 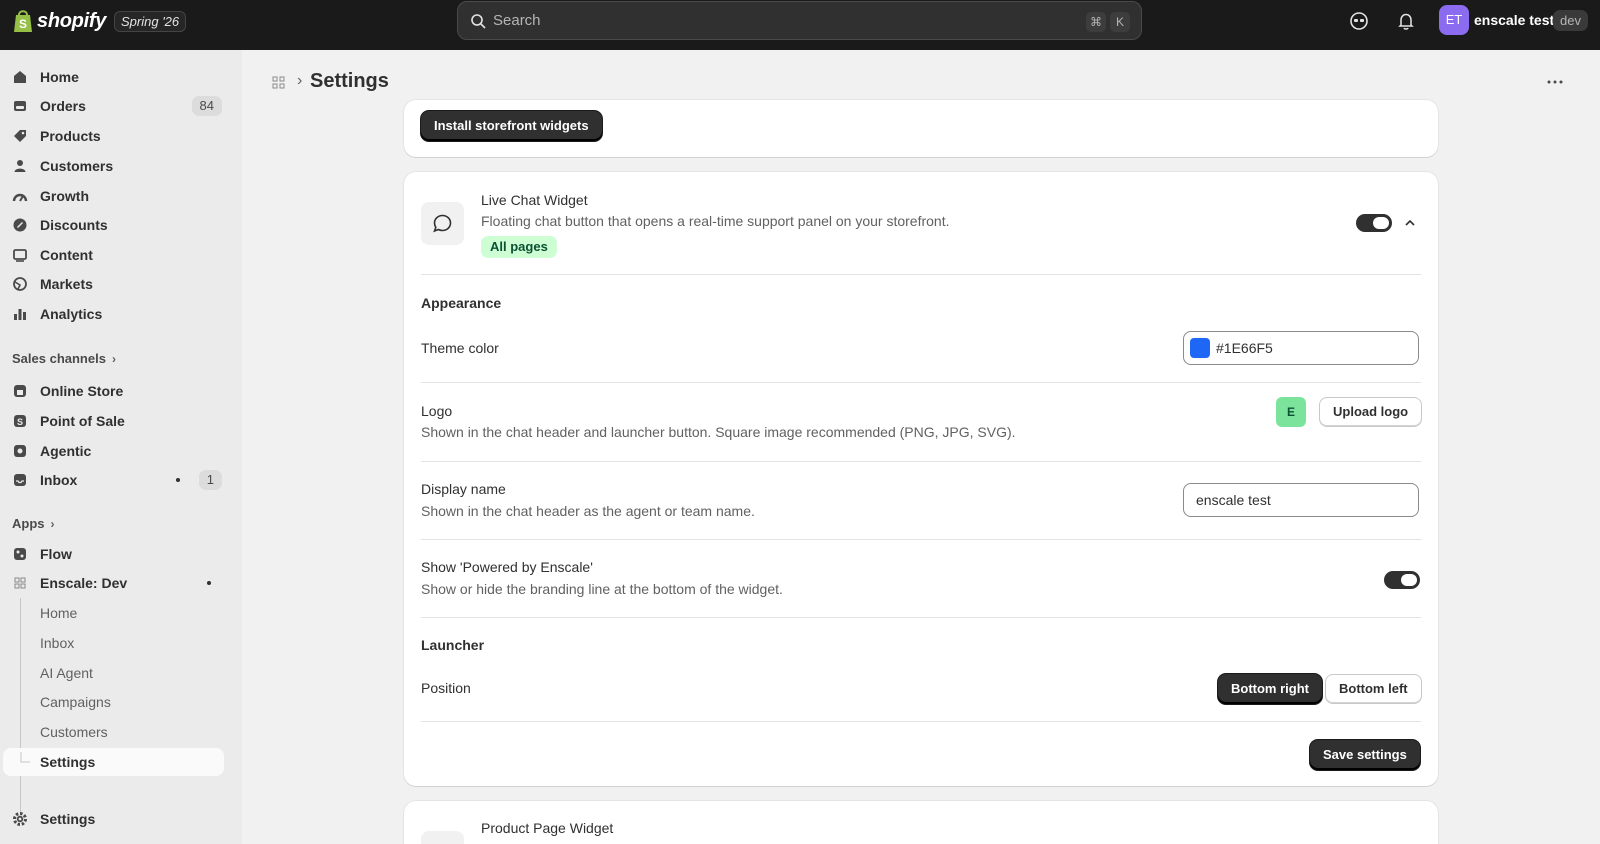 What do you see at coordinates (66, 284) in the screenshot?
I see `sidebar-item-label: Markets` at bounding box center [66, 284].